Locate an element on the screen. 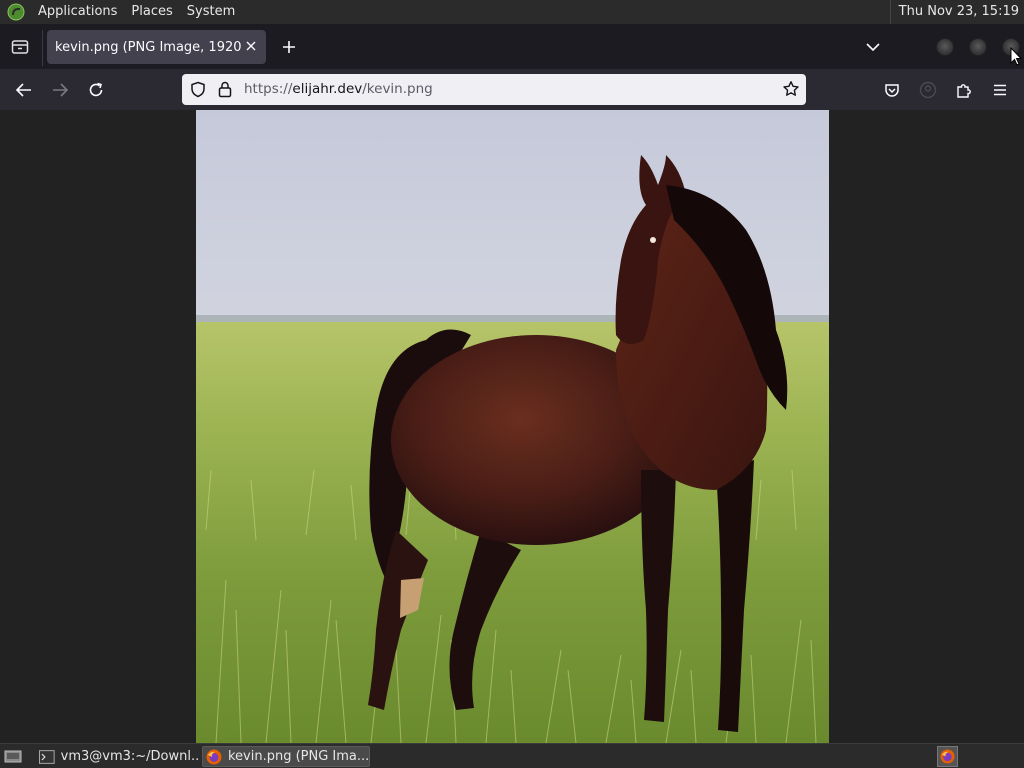 This screenshot has width=1024, height=768. minimize-window-button is located at coordinates (945, 47).